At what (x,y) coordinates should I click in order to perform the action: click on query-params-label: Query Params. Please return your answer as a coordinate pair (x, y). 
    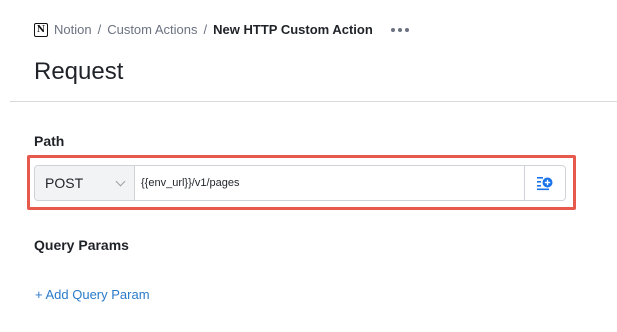
    Looking at the image, I should click on (81, 245).